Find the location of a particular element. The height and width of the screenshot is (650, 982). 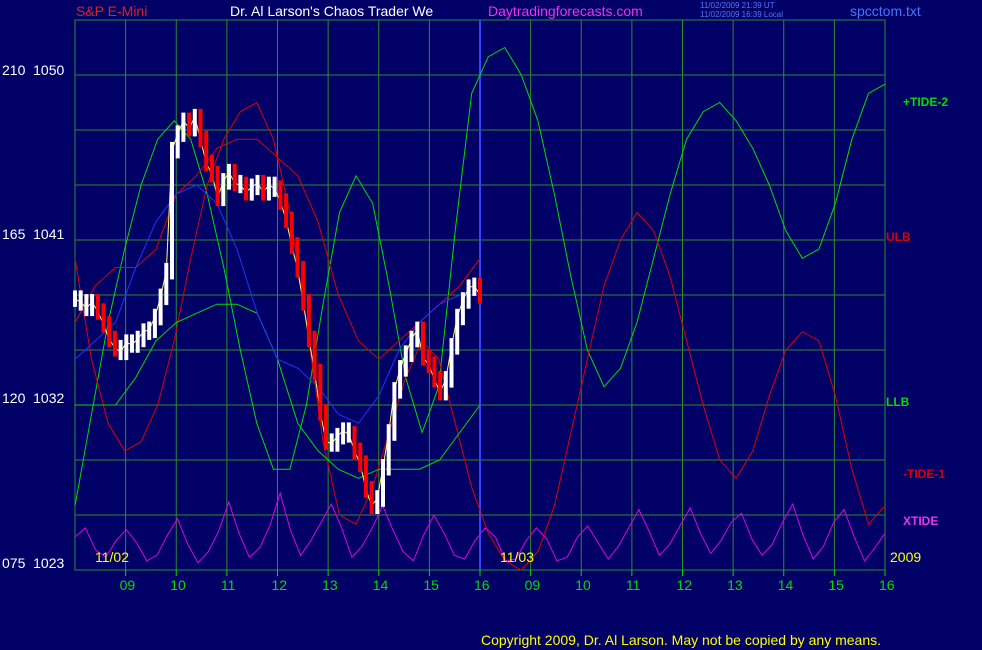

legend-tide2: +TIDE-2 is located at coordinates (926, 102).